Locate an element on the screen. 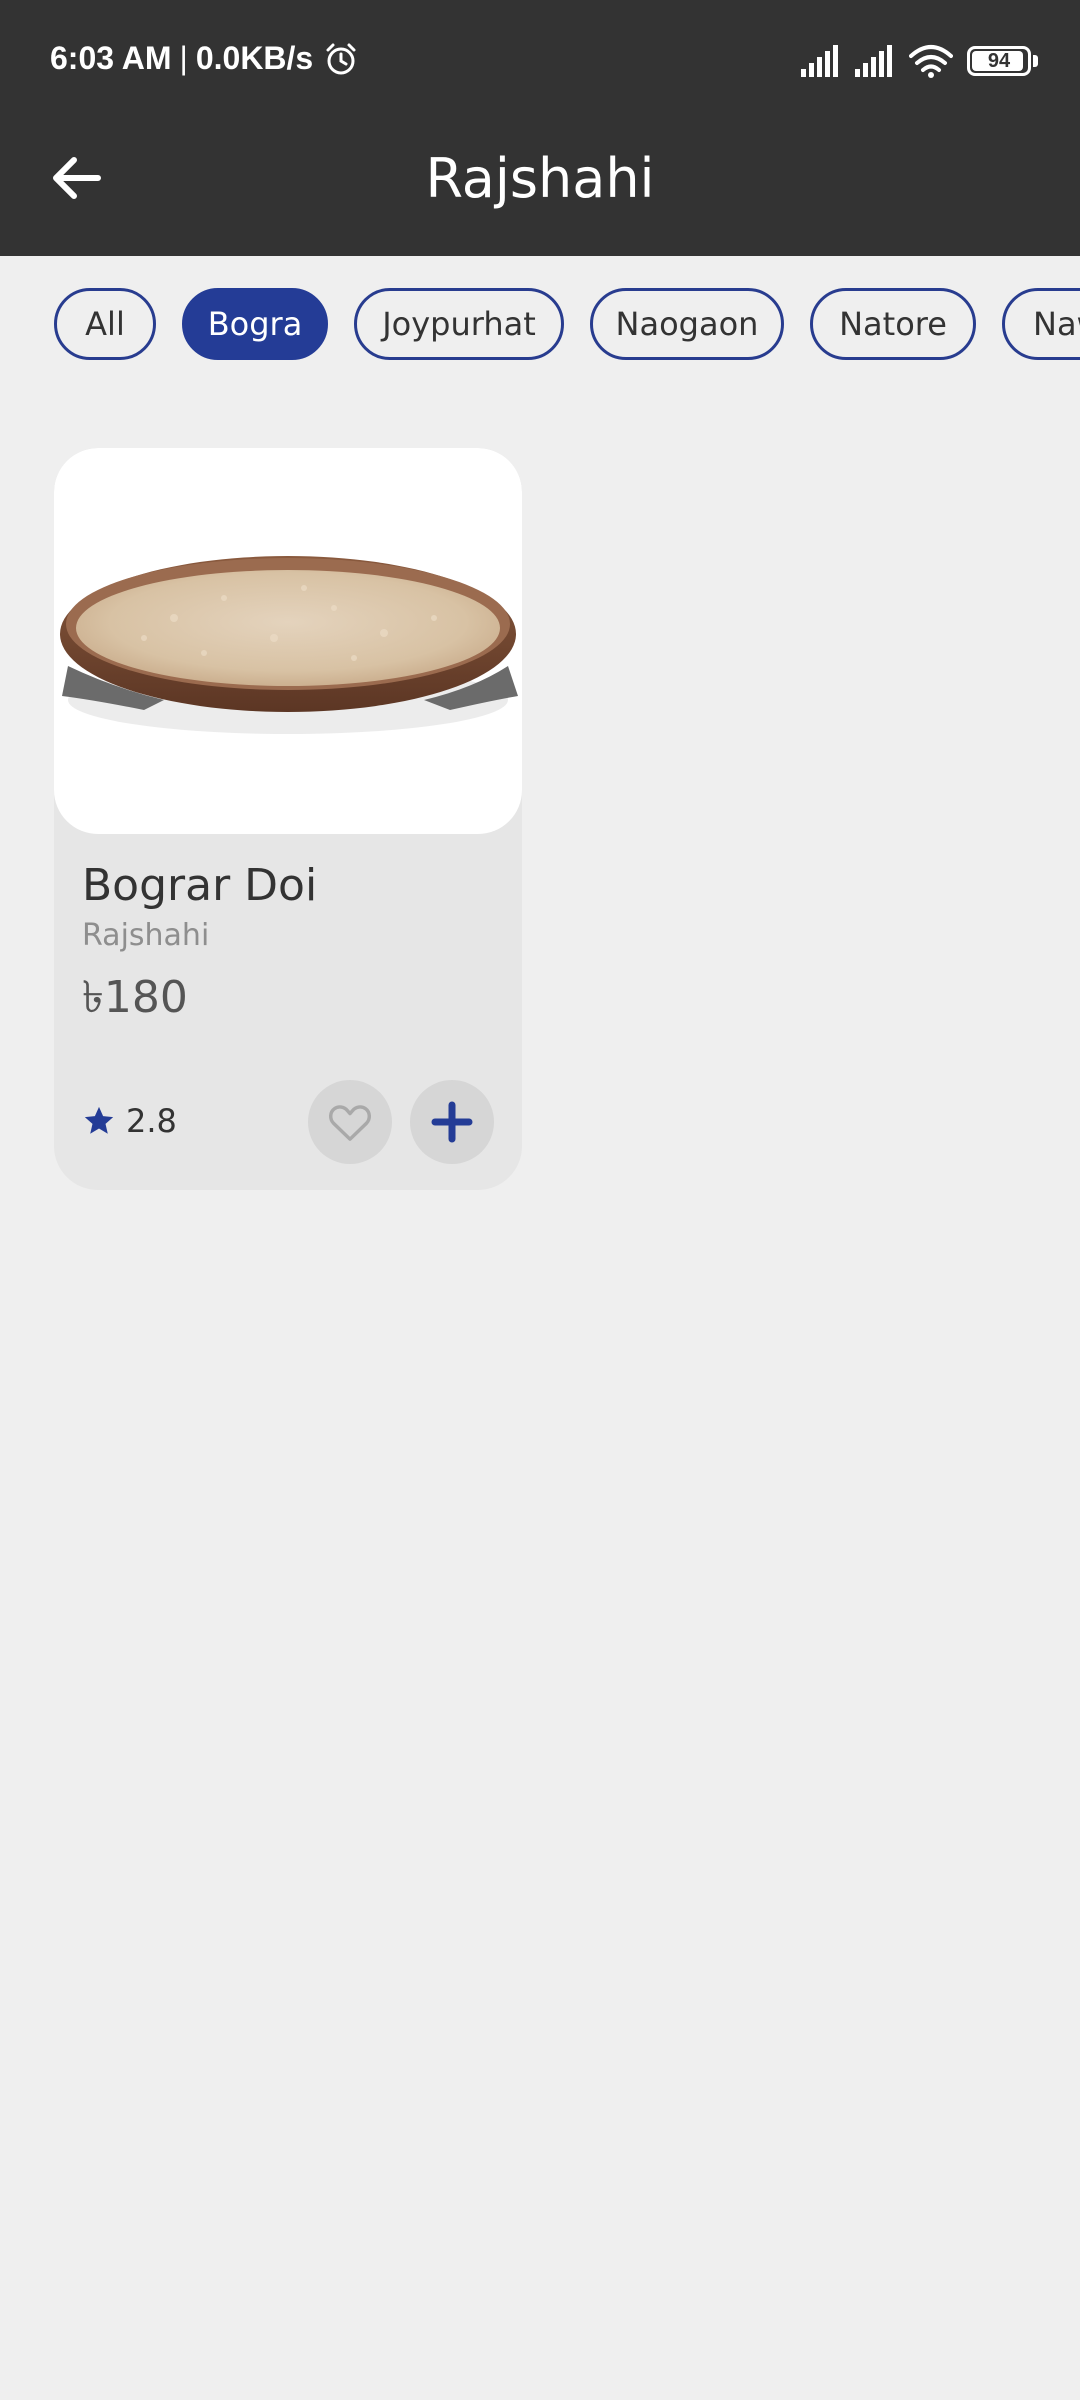 This screenshot has width=1080, height=2400. wifi-icon is located at coordinates (931, 61).